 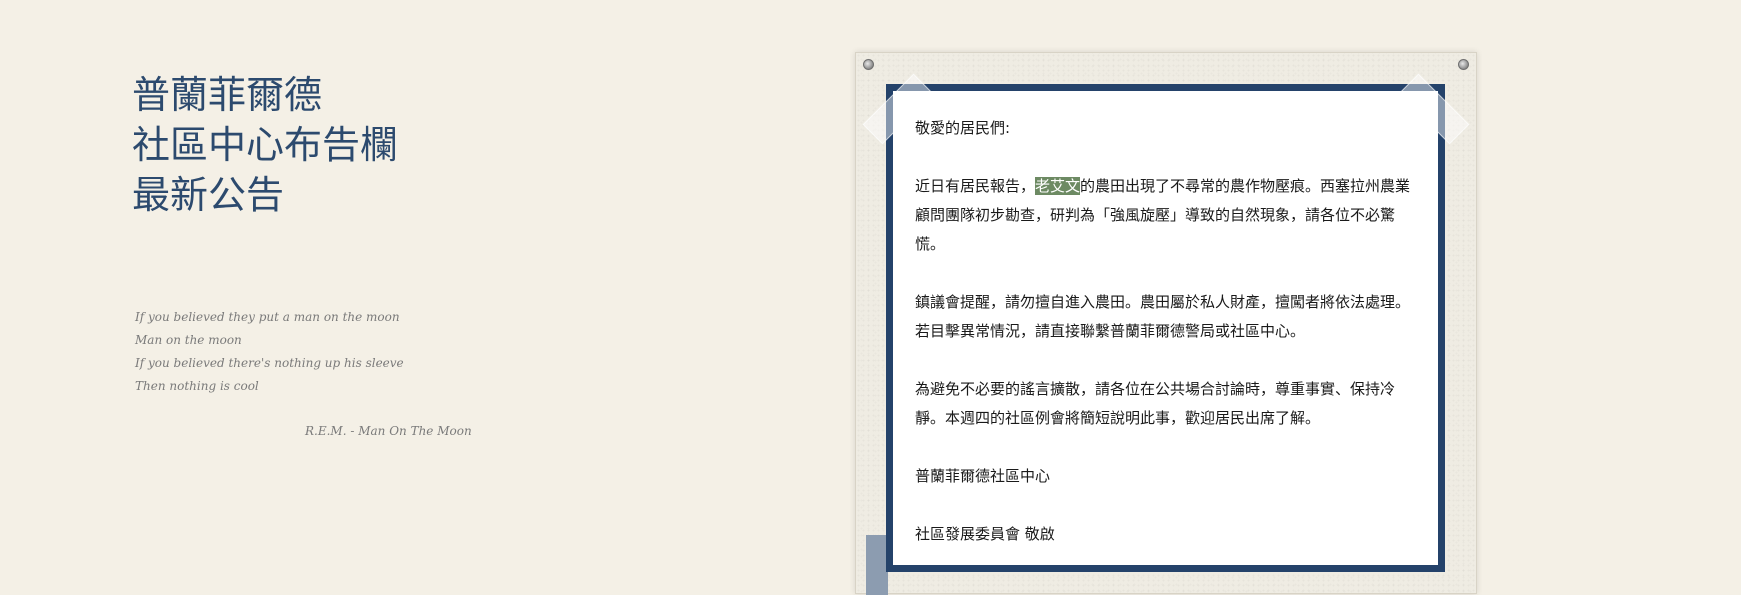 I want to click on notice-signature-org: 普蘭菲爾德社區中心, so click(x=983, y=476).